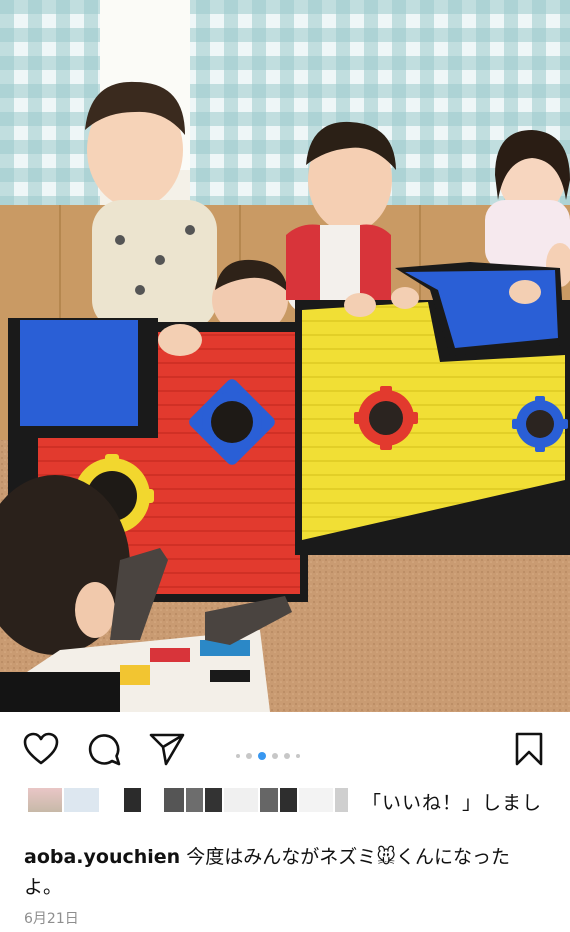 The width and height of the screenshot is (570, 932). Describe the element at coordinates (285, 747) in the screenshot. I see `post-action-bar` at that location.